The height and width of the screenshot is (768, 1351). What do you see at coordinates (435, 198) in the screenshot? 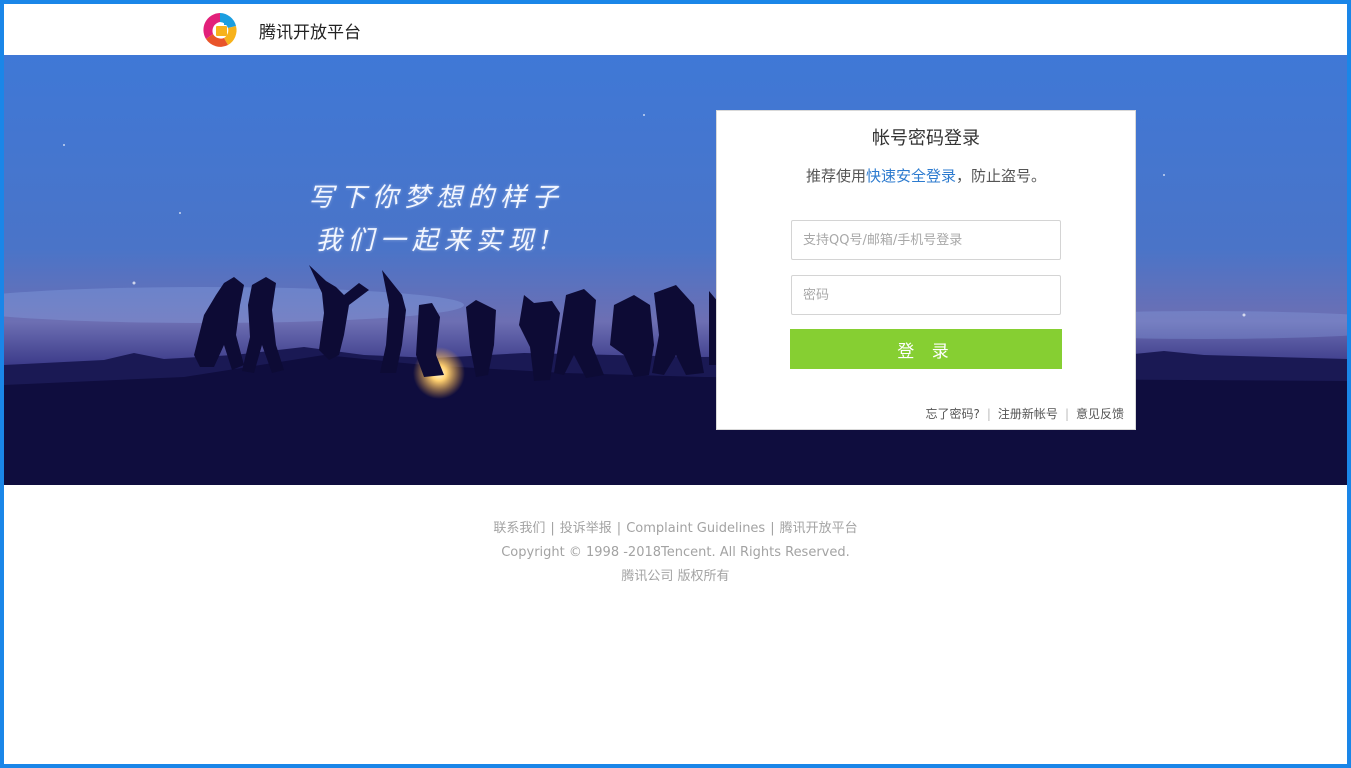
I see `slogan-line-1: 写下你梦想的样子` at bounding box center [435, 198].